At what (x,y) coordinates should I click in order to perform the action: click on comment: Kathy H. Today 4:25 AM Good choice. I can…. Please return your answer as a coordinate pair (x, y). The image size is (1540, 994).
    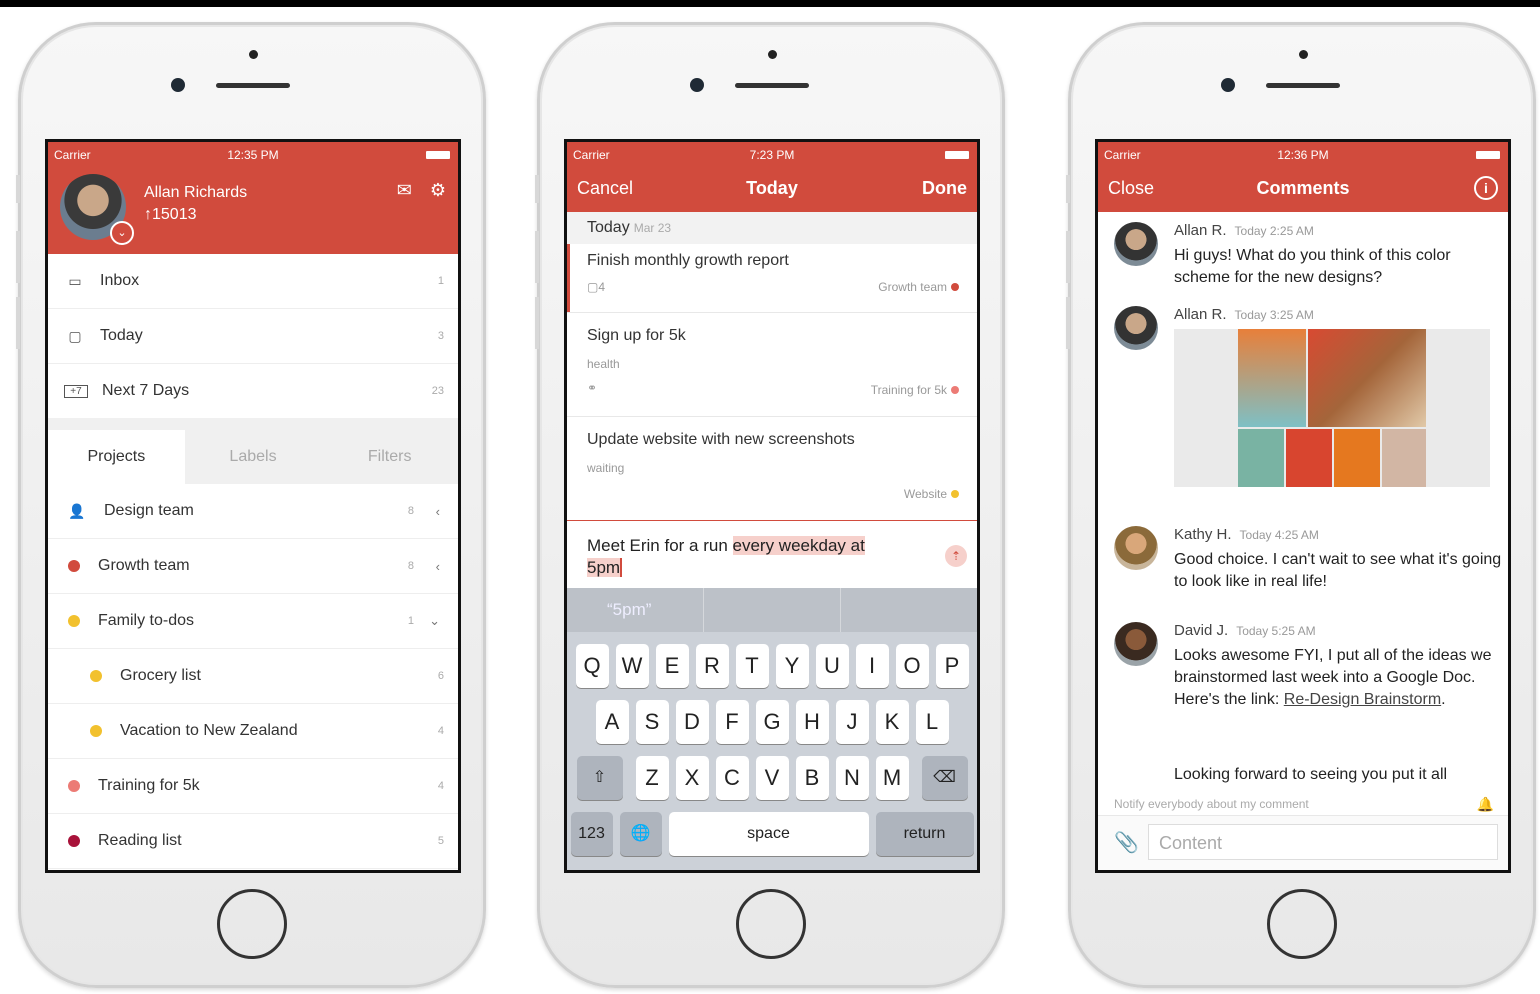
    Looking at the image, I should click on (1303, 574).